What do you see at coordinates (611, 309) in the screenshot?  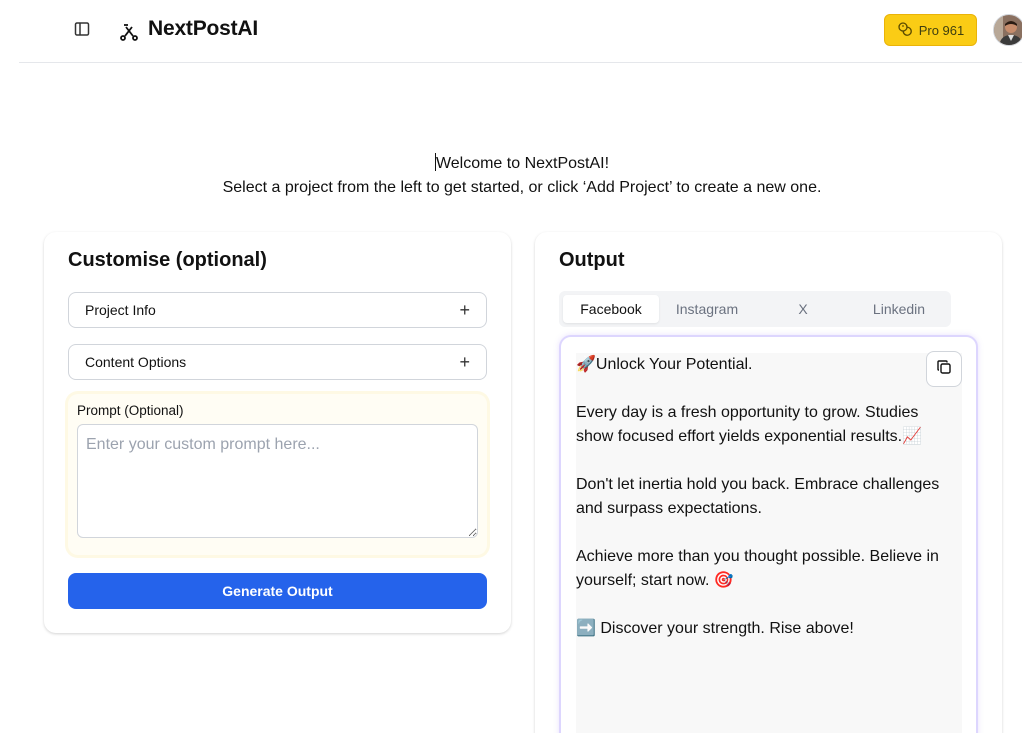 I see `tab-facebook: Facebook` at bounding box center [611, 309].